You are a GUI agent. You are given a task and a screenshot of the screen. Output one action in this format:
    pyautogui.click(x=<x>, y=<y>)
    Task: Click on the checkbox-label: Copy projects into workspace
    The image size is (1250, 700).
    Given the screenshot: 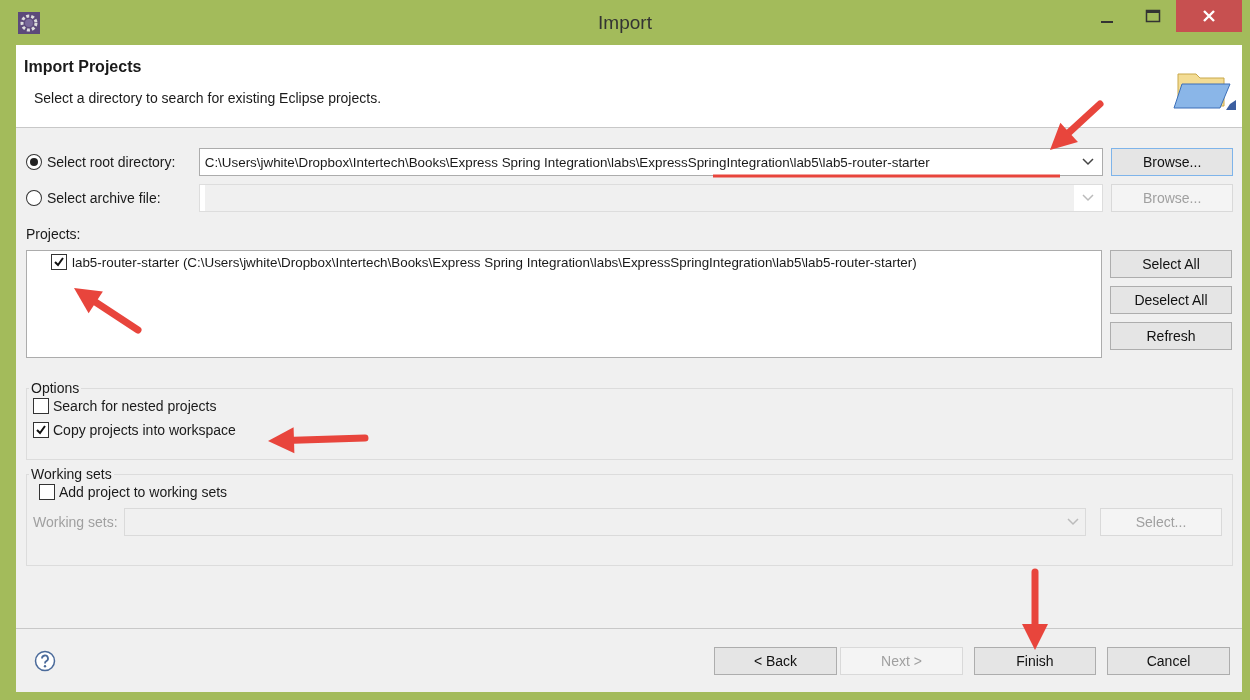 What is the action you would take?
    pyautogui.click(x=144, y=430)
    